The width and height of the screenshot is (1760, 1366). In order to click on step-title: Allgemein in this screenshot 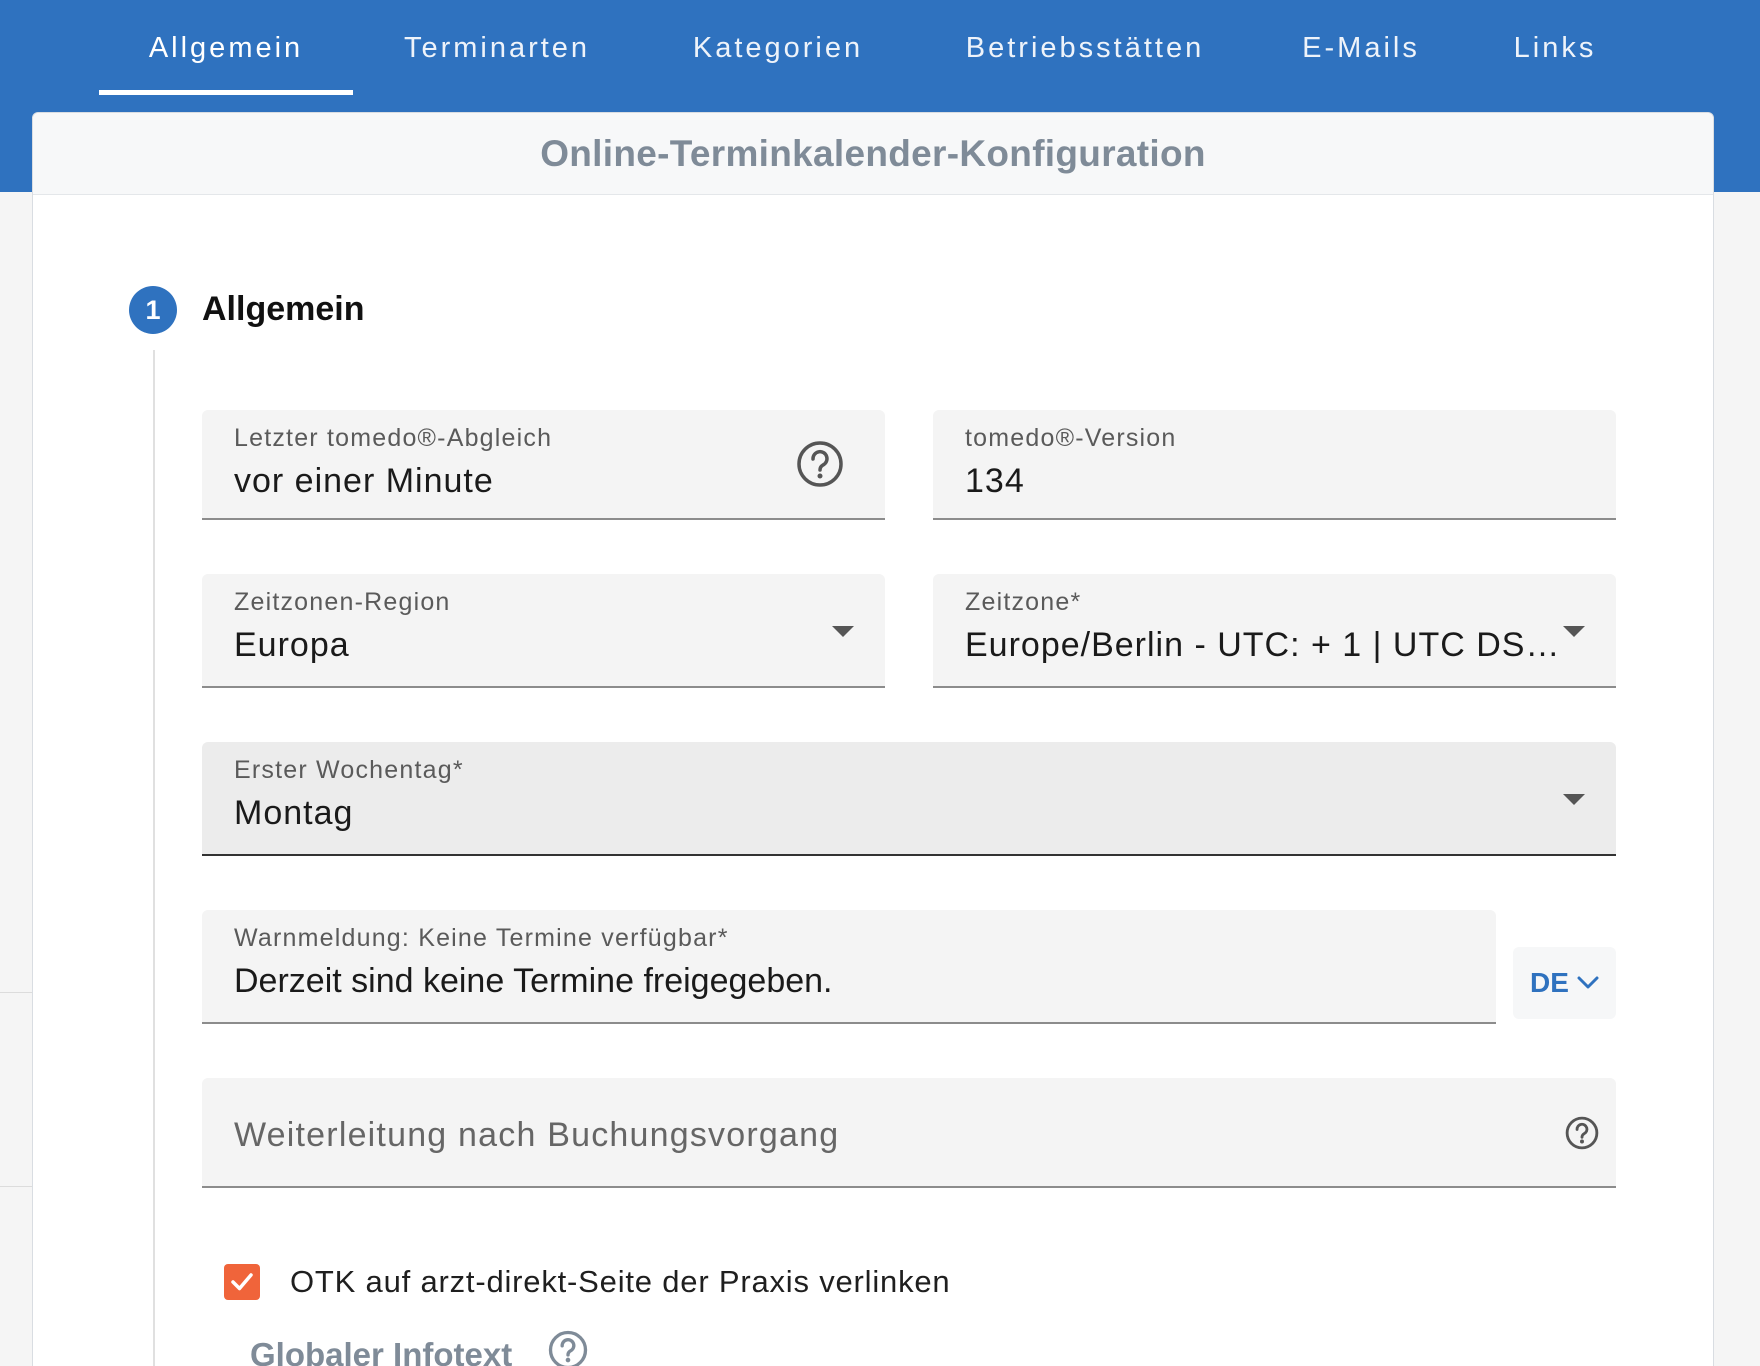, I will do `click(283, 309)`.